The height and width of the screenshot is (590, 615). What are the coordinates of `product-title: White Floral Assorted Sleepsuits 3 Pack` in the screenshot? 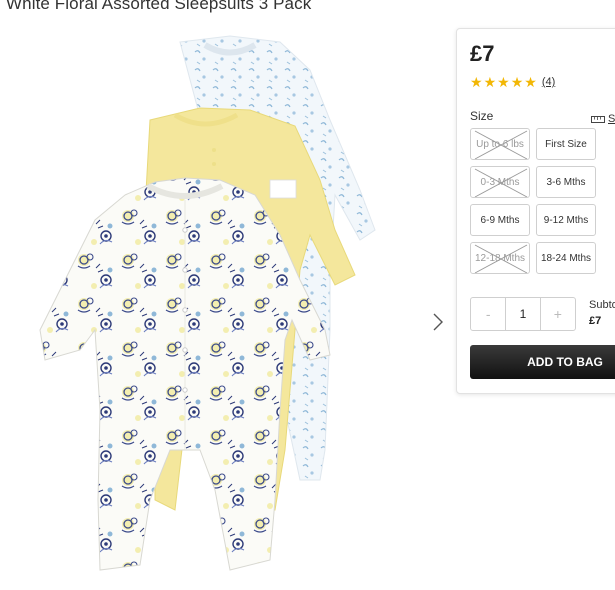 It's located at (159, 6).